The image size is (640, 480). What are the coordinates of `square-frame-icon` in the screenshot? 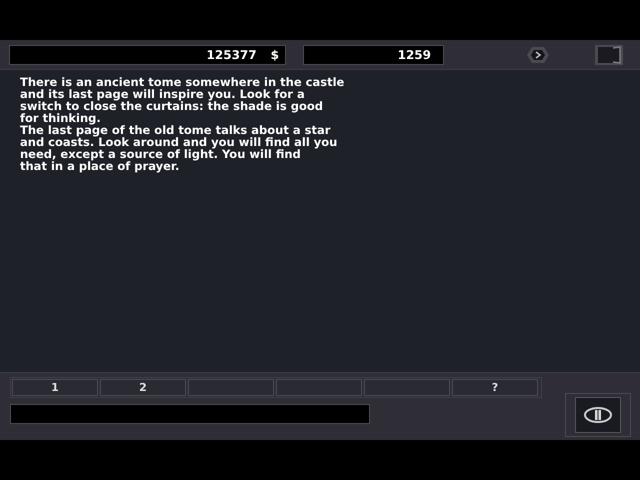 It's located at (609, 55).